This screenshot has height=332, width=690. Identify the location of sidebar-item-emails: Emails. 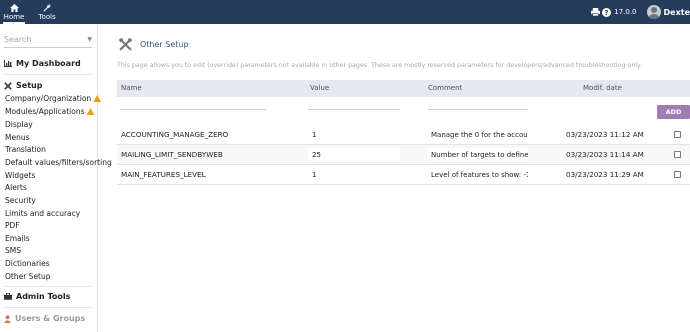
(17, 238).